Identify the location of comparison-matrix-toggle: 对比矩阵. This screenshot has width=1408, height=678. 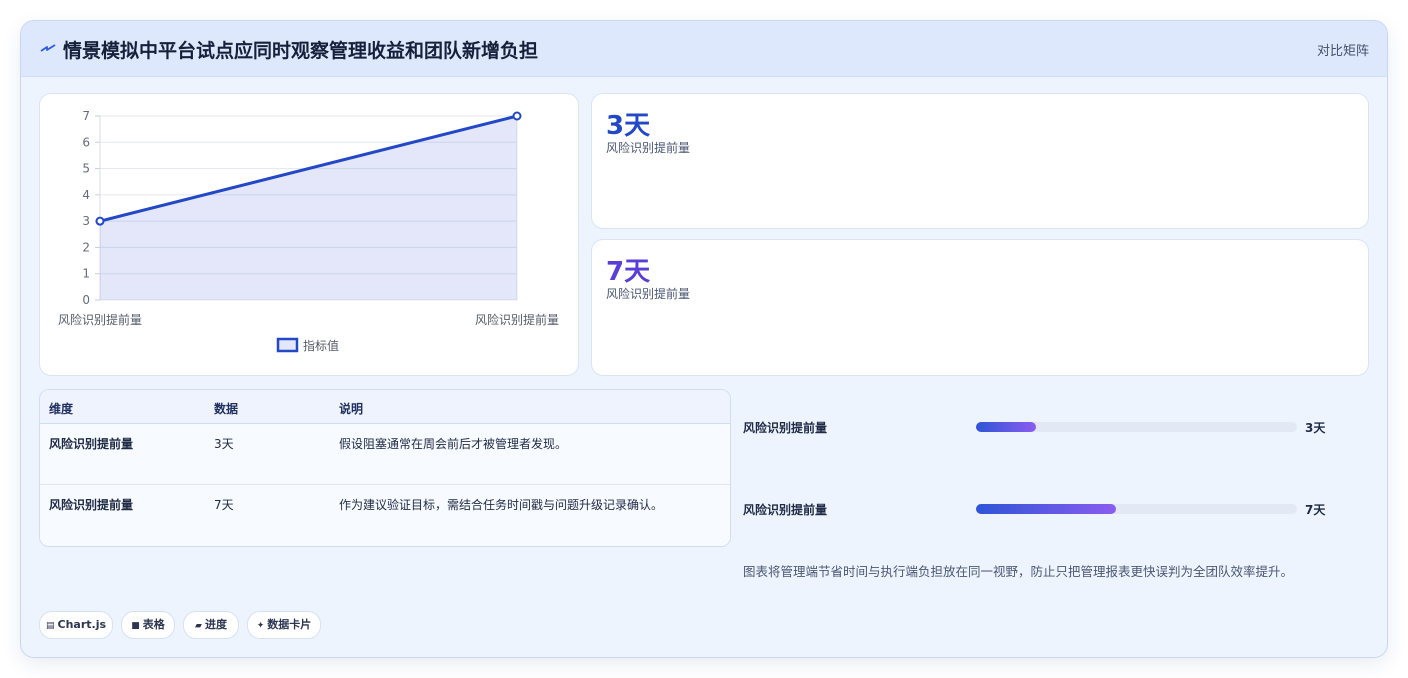
(1343, 49).